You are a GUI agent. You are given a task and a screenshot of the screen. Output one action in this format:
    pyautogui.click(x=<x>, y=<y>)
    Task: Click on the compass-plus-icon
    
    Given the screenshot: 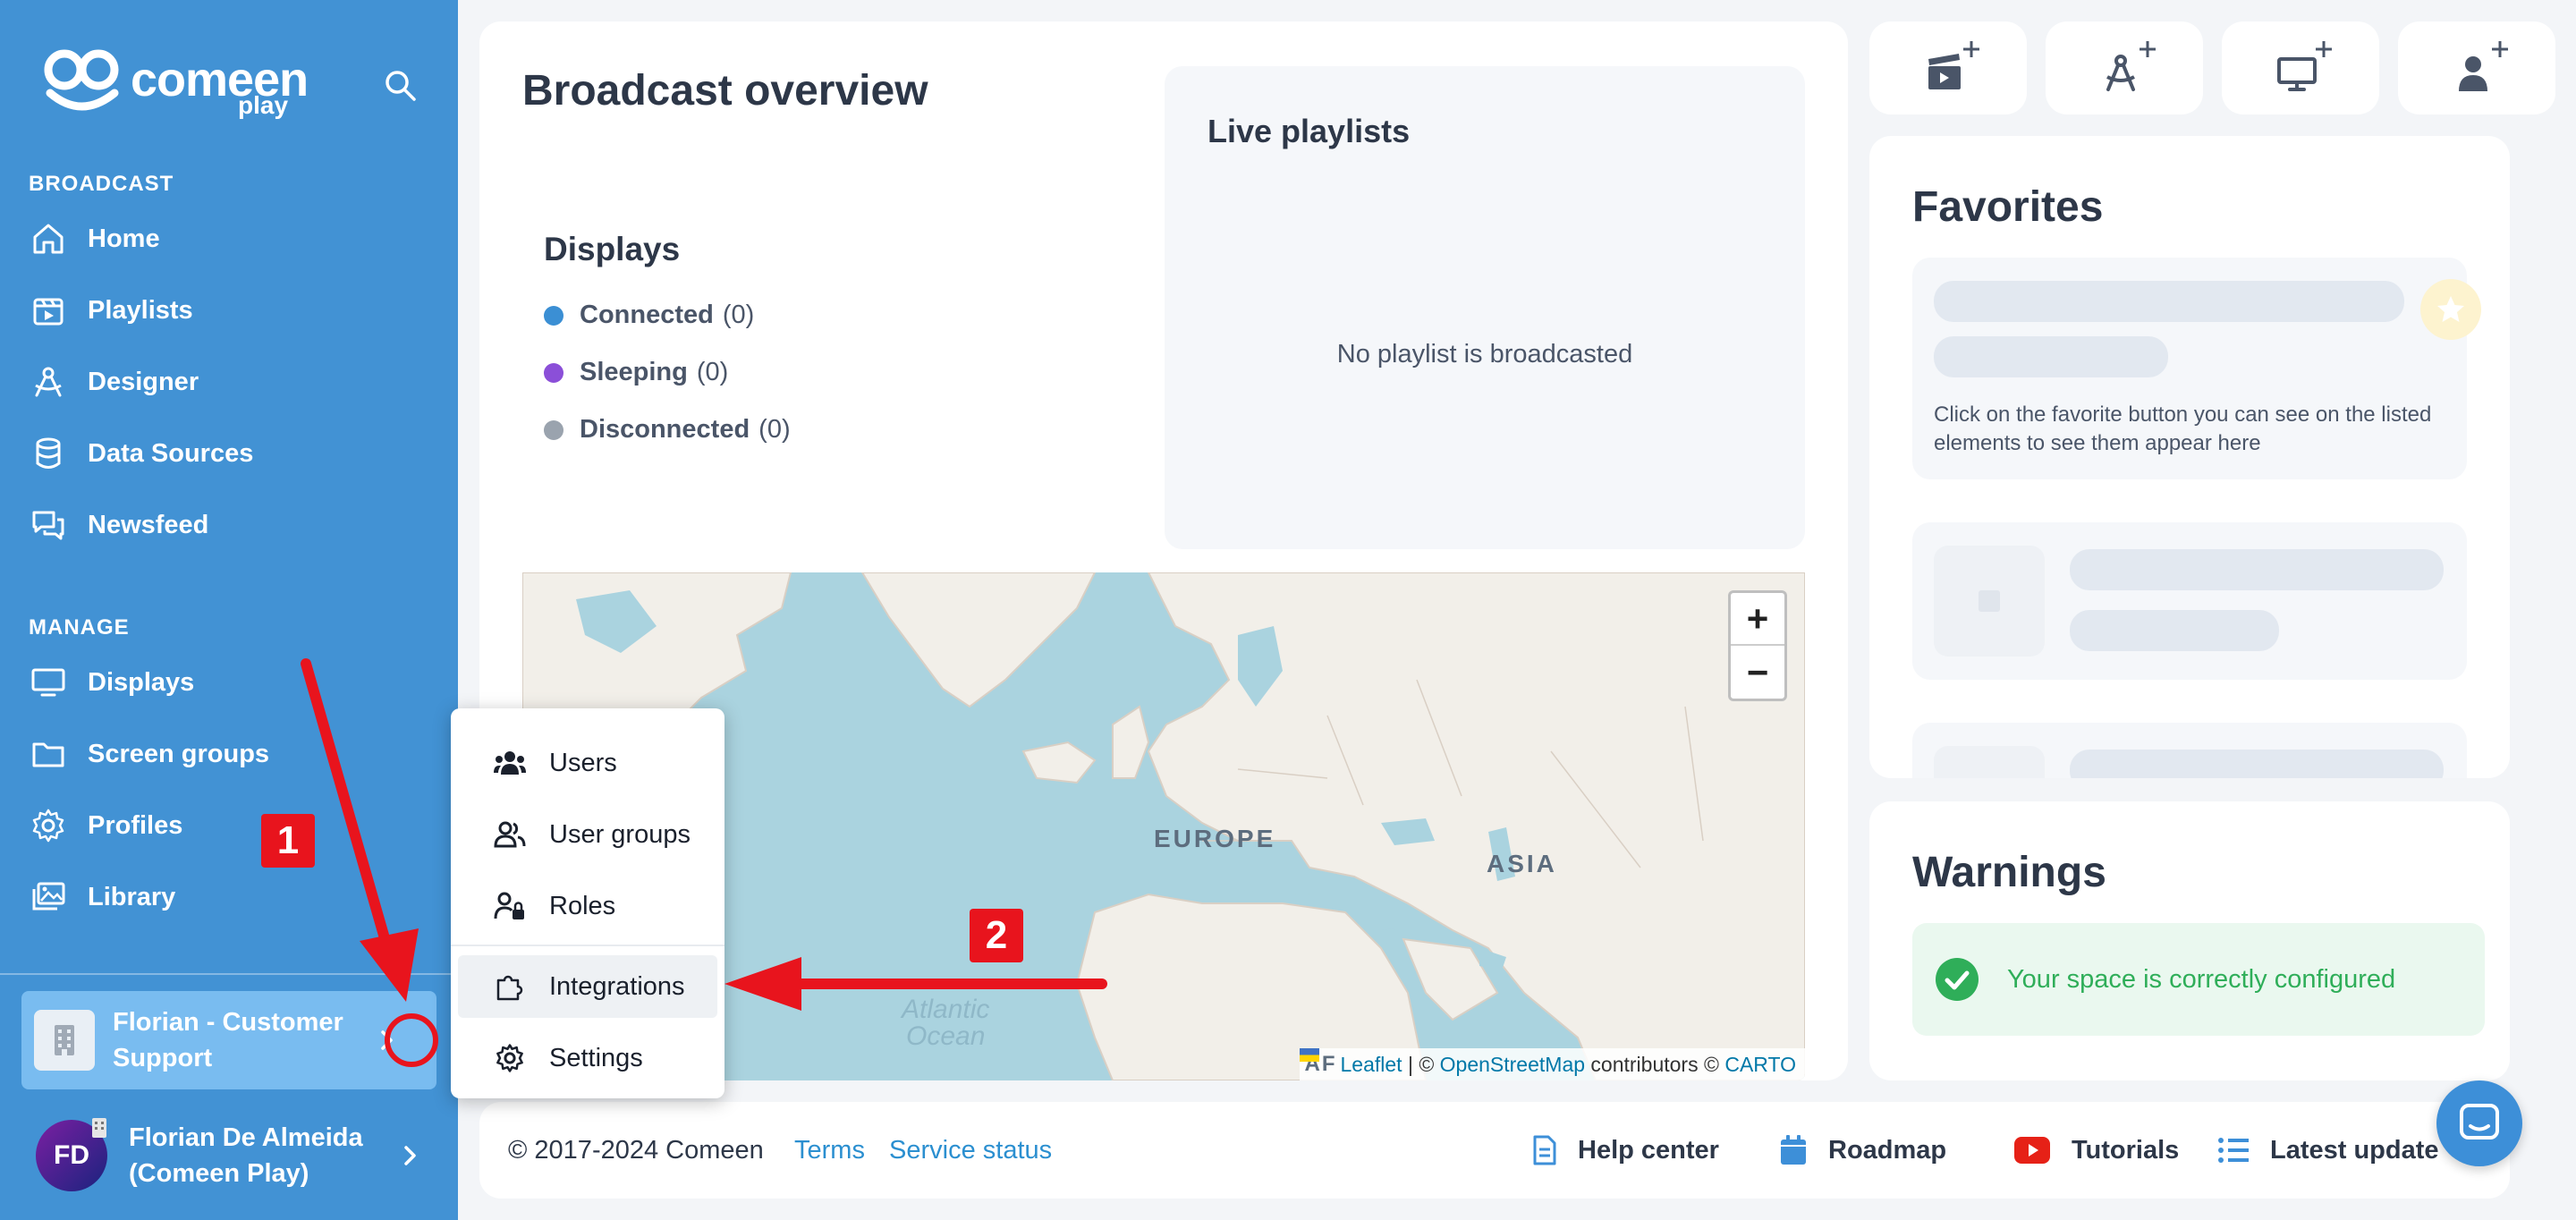 What is the action you would take?
    pyautogui.click(x=2131, y=66)
    